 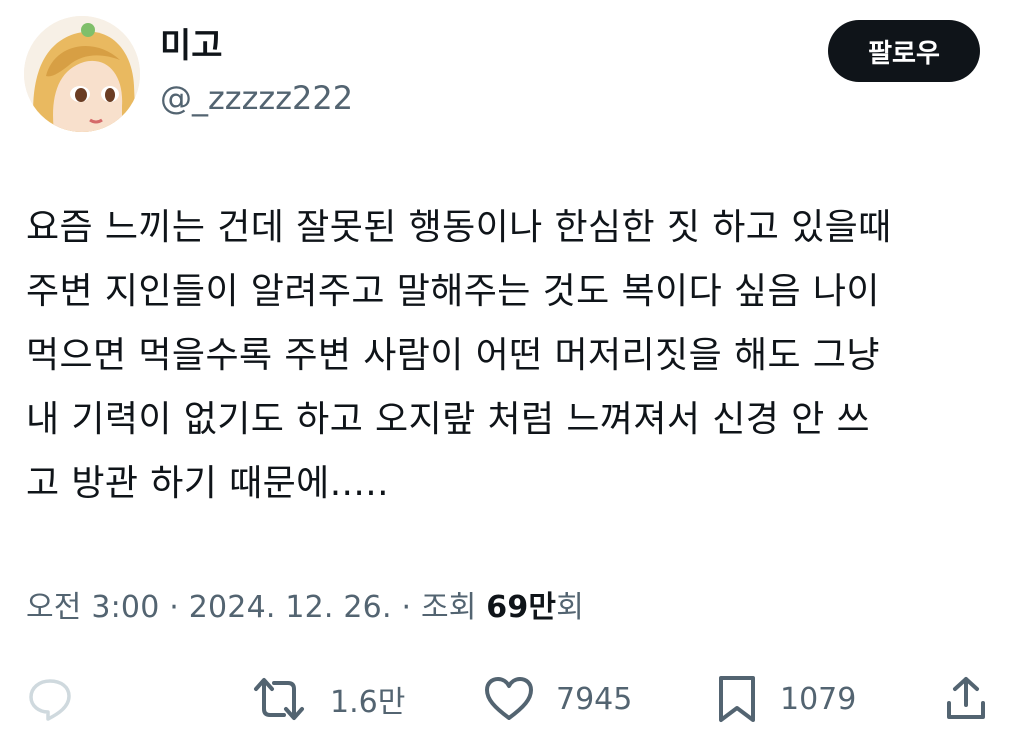 I want to click on post-date: 2024. 12. 26., so click(x=290, y=607).